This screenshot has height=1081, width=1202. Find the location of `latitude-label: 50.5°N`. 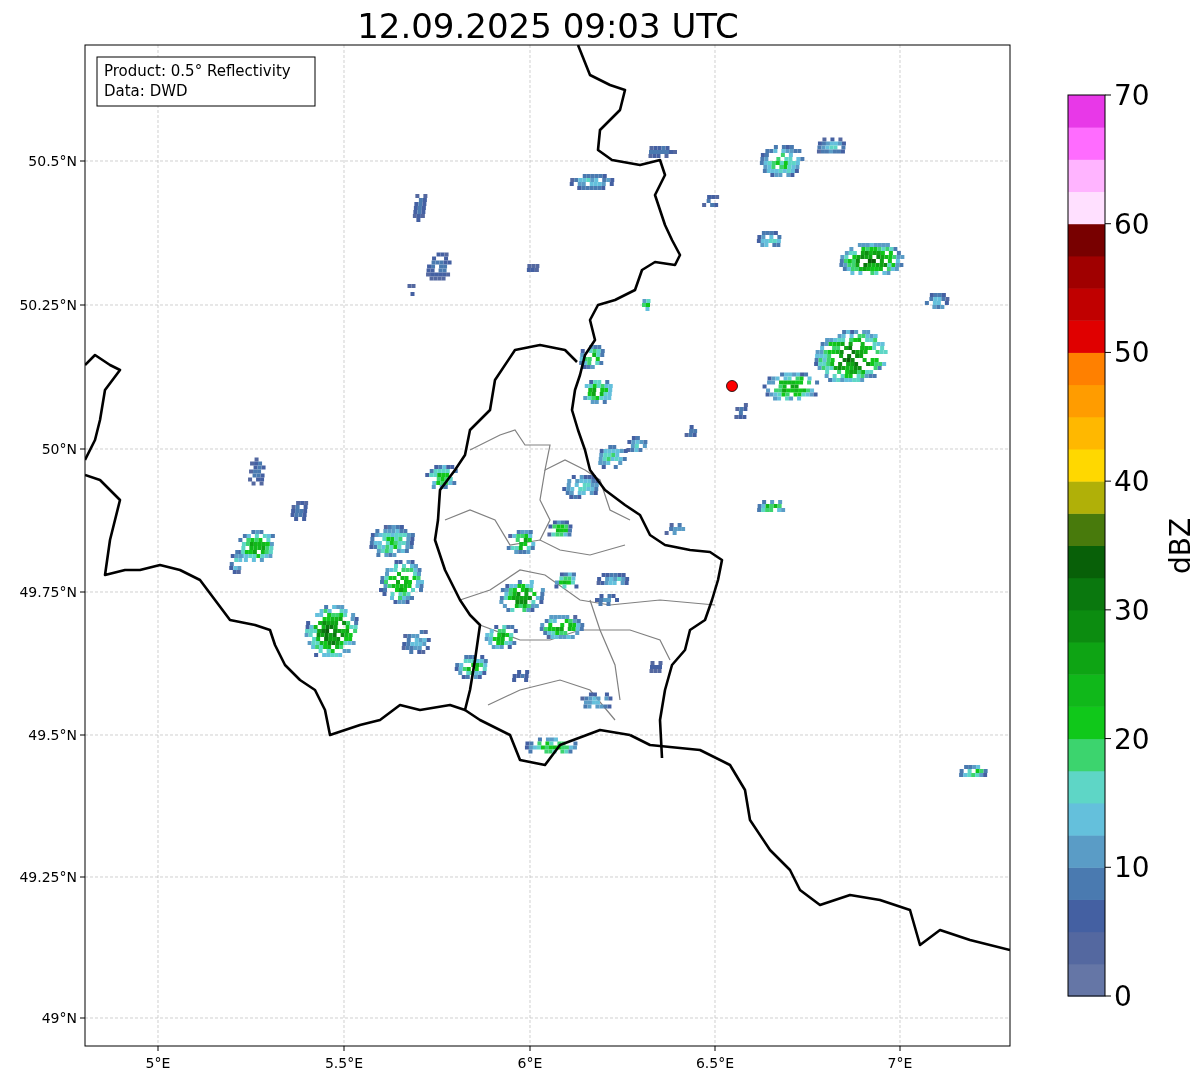

latitude-label: 50.5°N is located at coordinates (52, 161).